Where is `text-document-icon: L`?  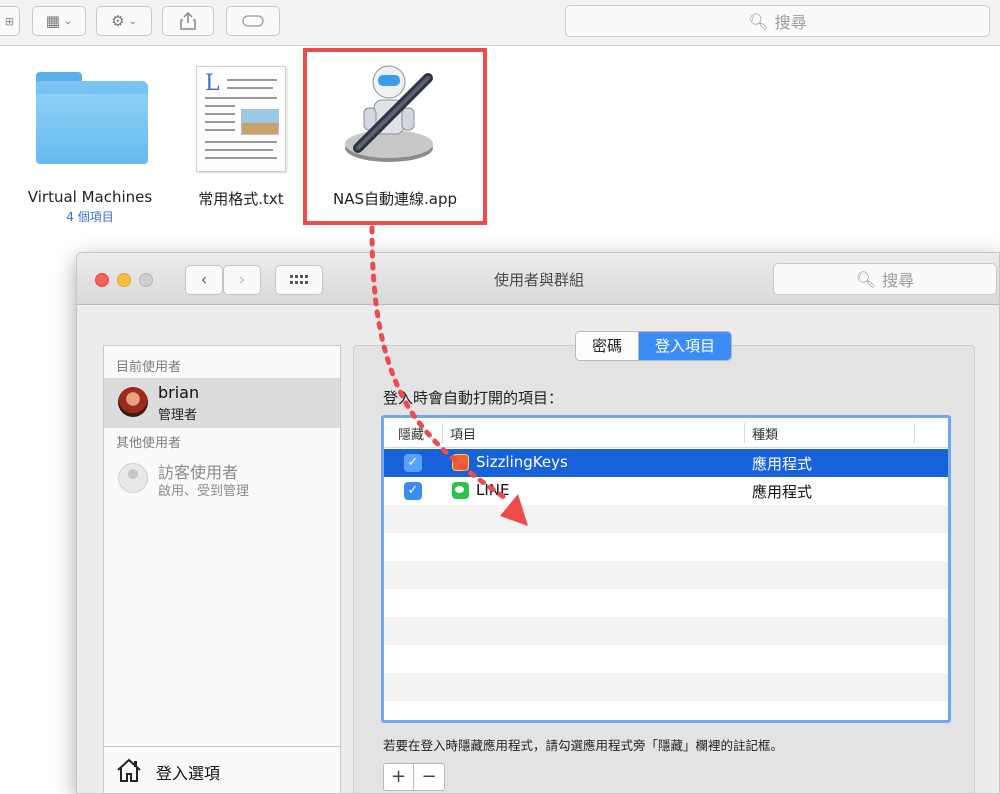
text-document-icon: L is located at coordinates (241, 119).